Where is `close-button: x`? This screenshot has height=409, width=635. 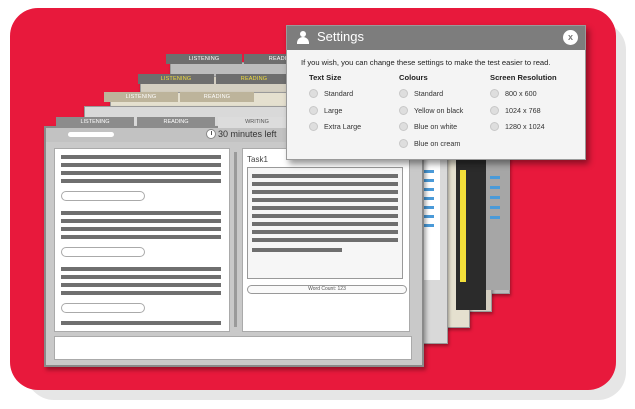
close-button: x is located at coordinates (570, 37).